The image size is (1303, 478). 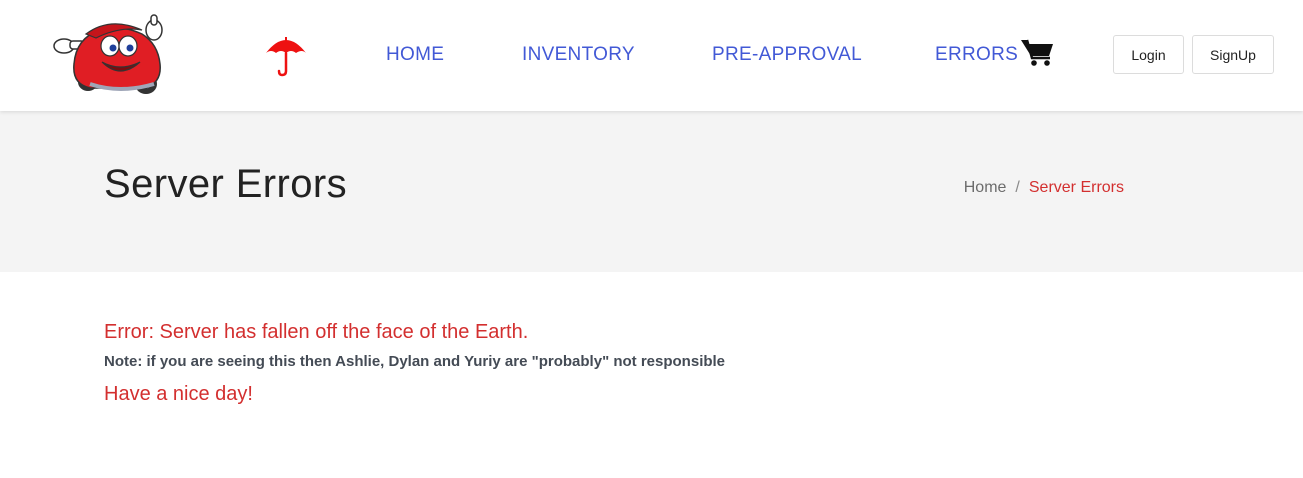 I want to click on farewell-message: Have a nice day!, so click(x=178, y=394).